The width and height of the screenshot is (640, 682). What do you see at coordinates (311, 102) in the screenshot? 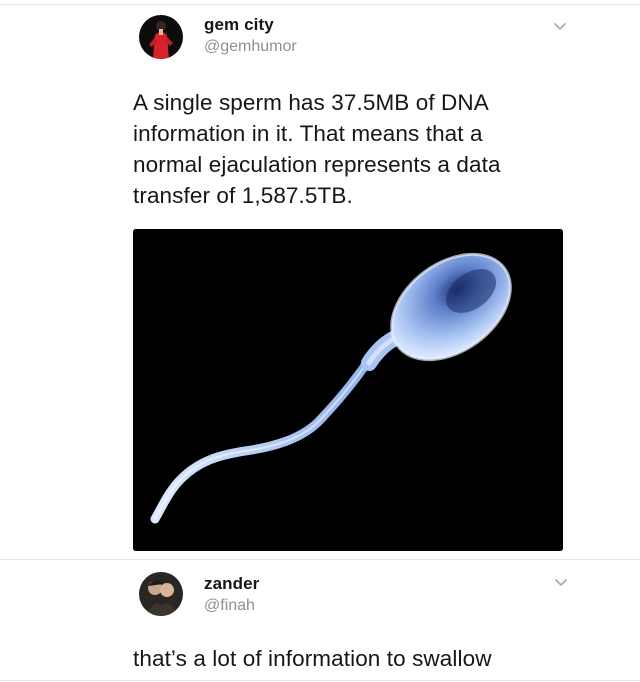
I see `tweet-text-line: A single sperm has 37.5MB of DNA` at bounding box center [311, 102].